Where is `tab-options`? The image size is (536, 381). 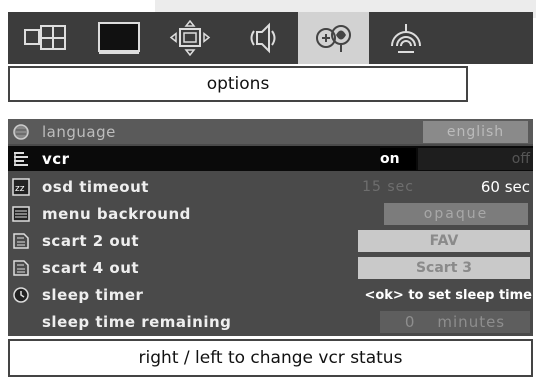 tab-options is located at coordinates (333, 38).